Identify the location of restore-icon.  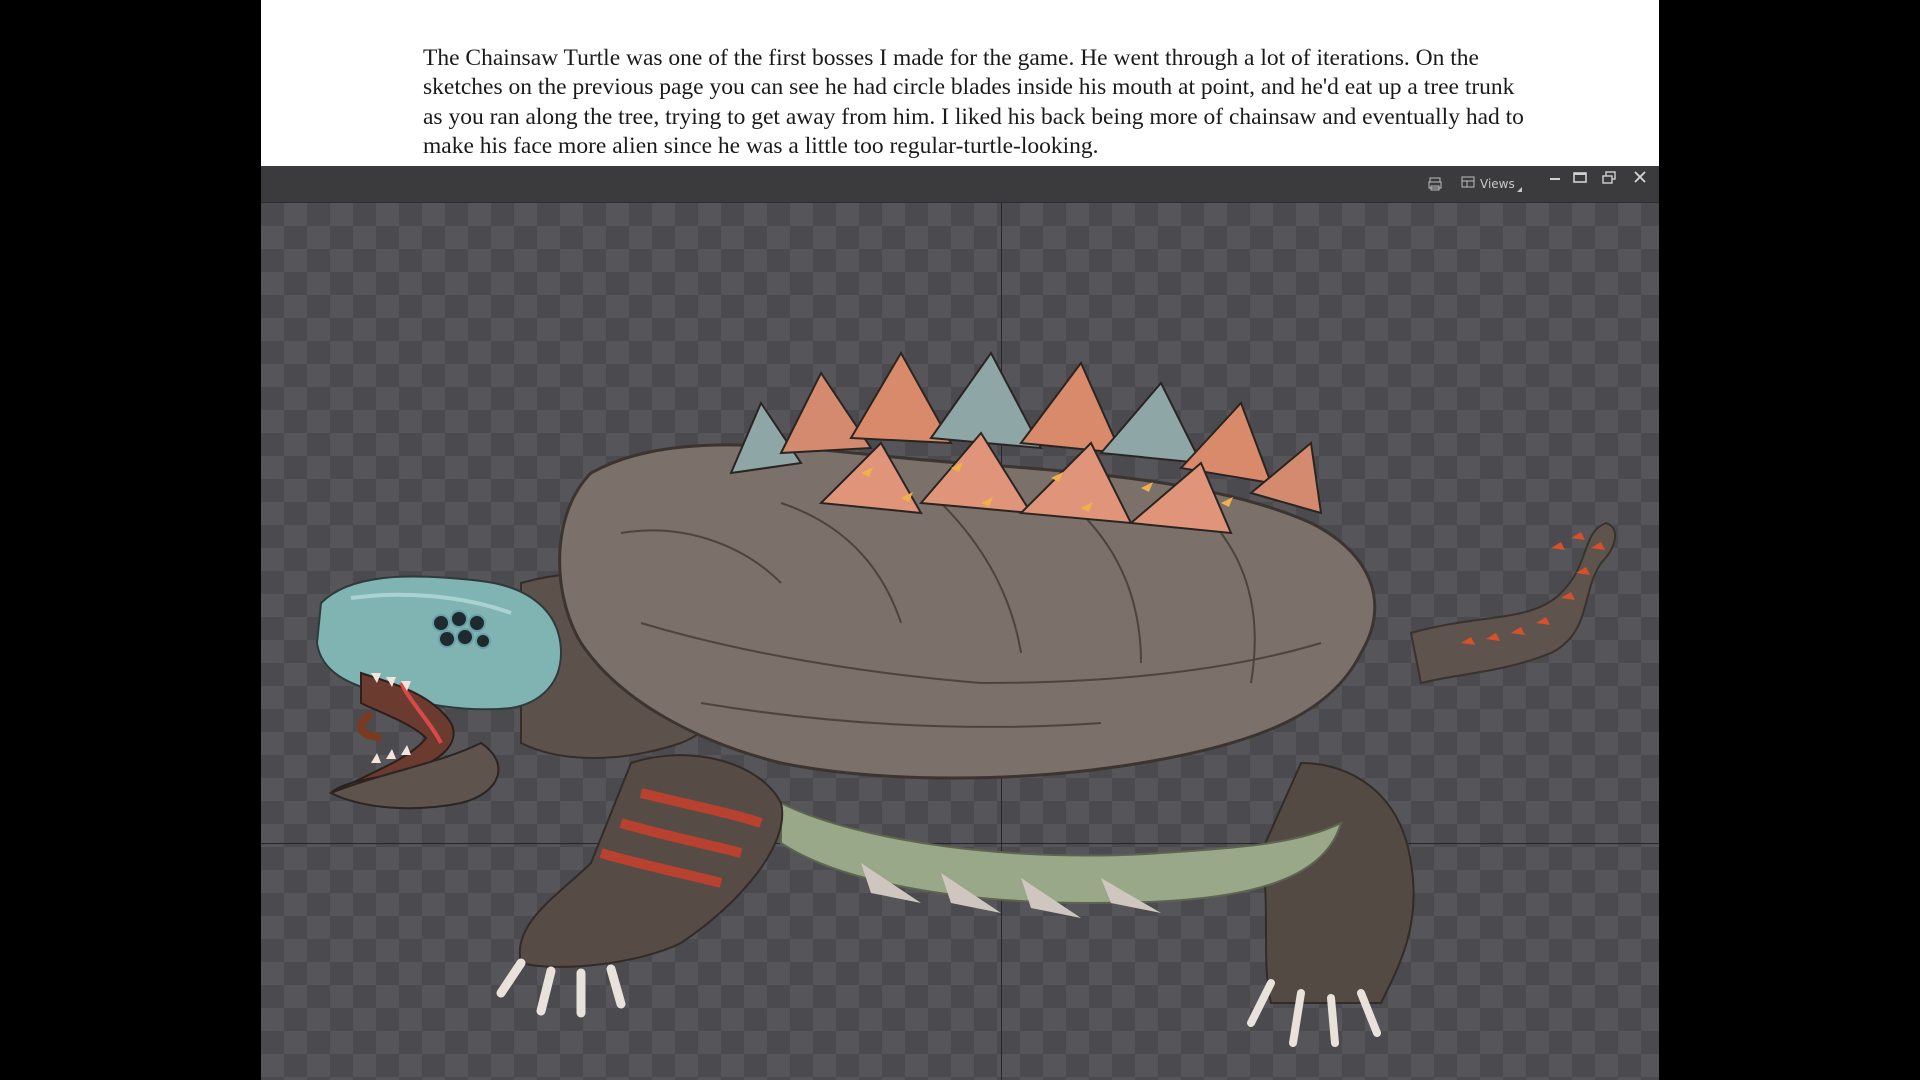
(1609, 178).